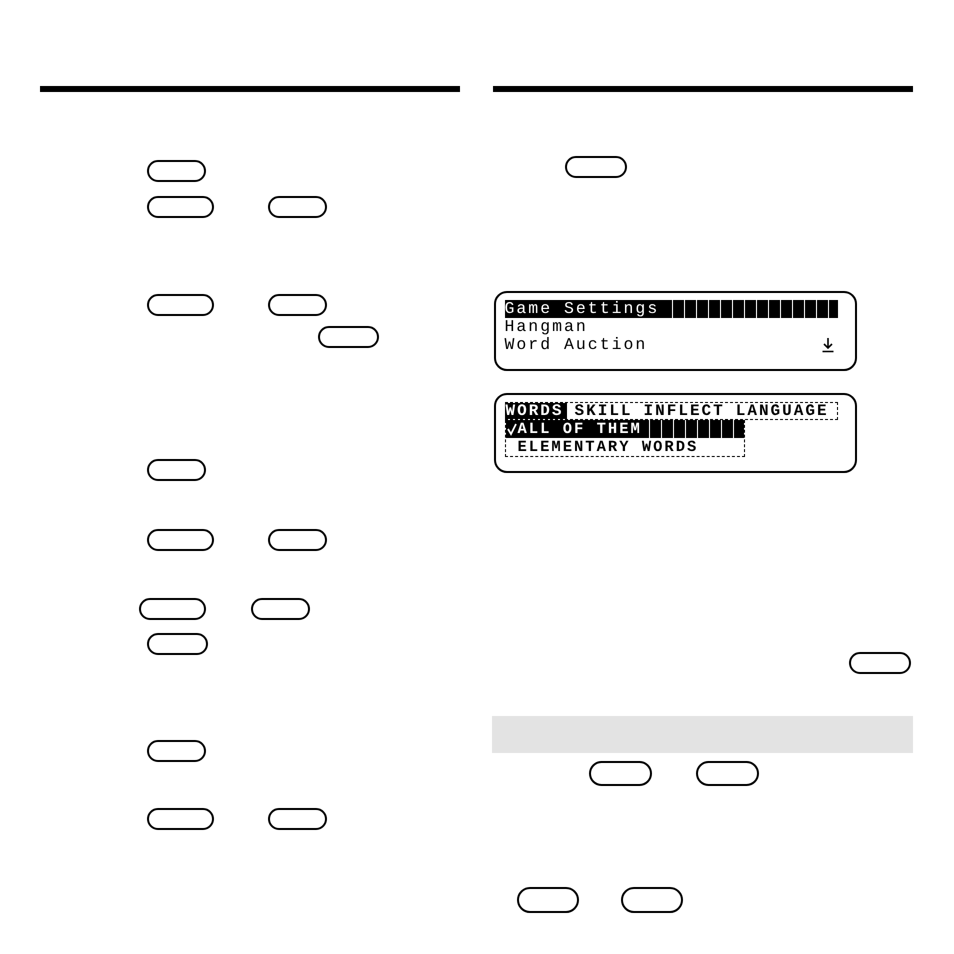 The height and width of the screenshot is (954, 954). Describe the element at coordinates (631, 429) in the screenshot. I see `list-option: ALL OF THEM` at that location.